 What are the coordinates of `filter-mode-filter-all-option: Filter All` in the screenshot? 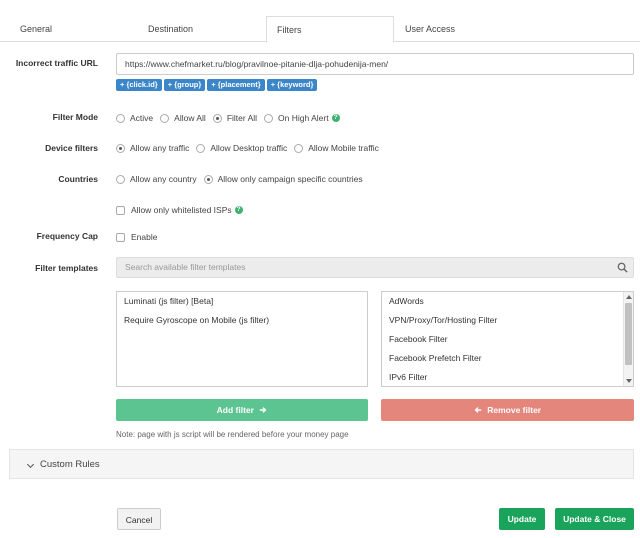 It's located at (235, 118).